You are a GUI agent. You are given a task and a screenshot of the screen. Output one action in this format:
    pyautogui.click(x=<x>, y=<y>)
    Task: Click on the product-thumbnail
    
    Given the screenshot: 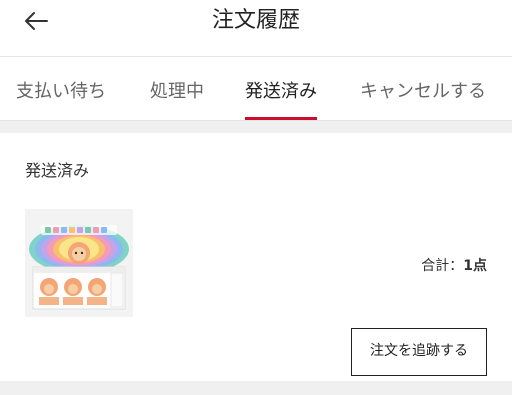 What is the action you would take?
    pyautogui.click(x=79, y=263)
    